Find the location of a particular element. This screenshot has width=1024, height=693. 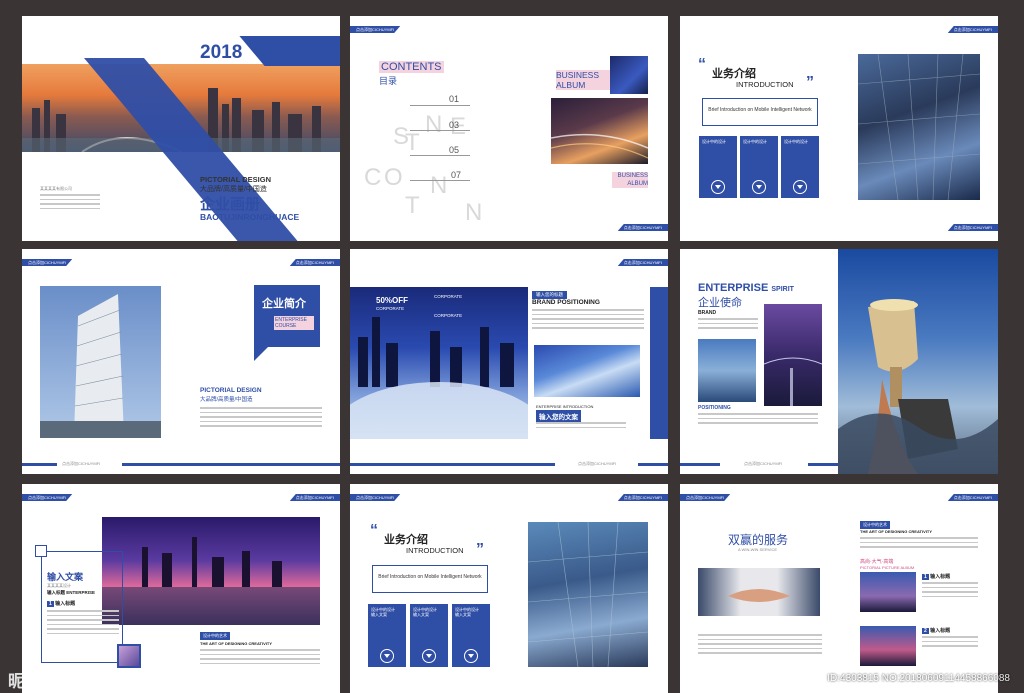

quote-open-icon: “ is located at coordinates (702, 64).